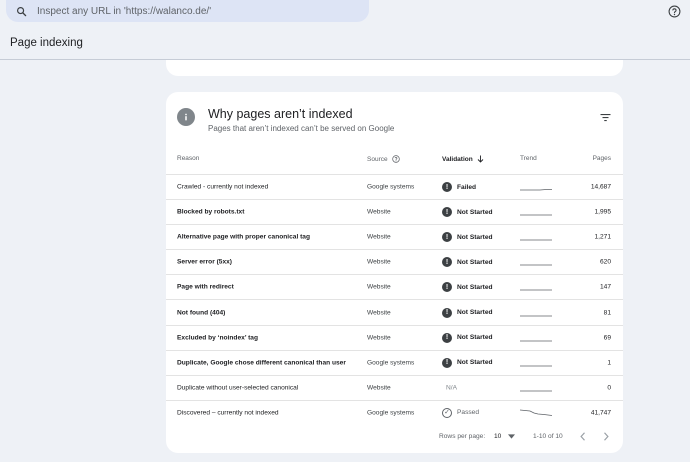 The image size is (690, 462). Describe the element at coordinates (217, 338) in the screenshot. I see `row-reason: Excluded by ‘noindex’ tag` at that location.